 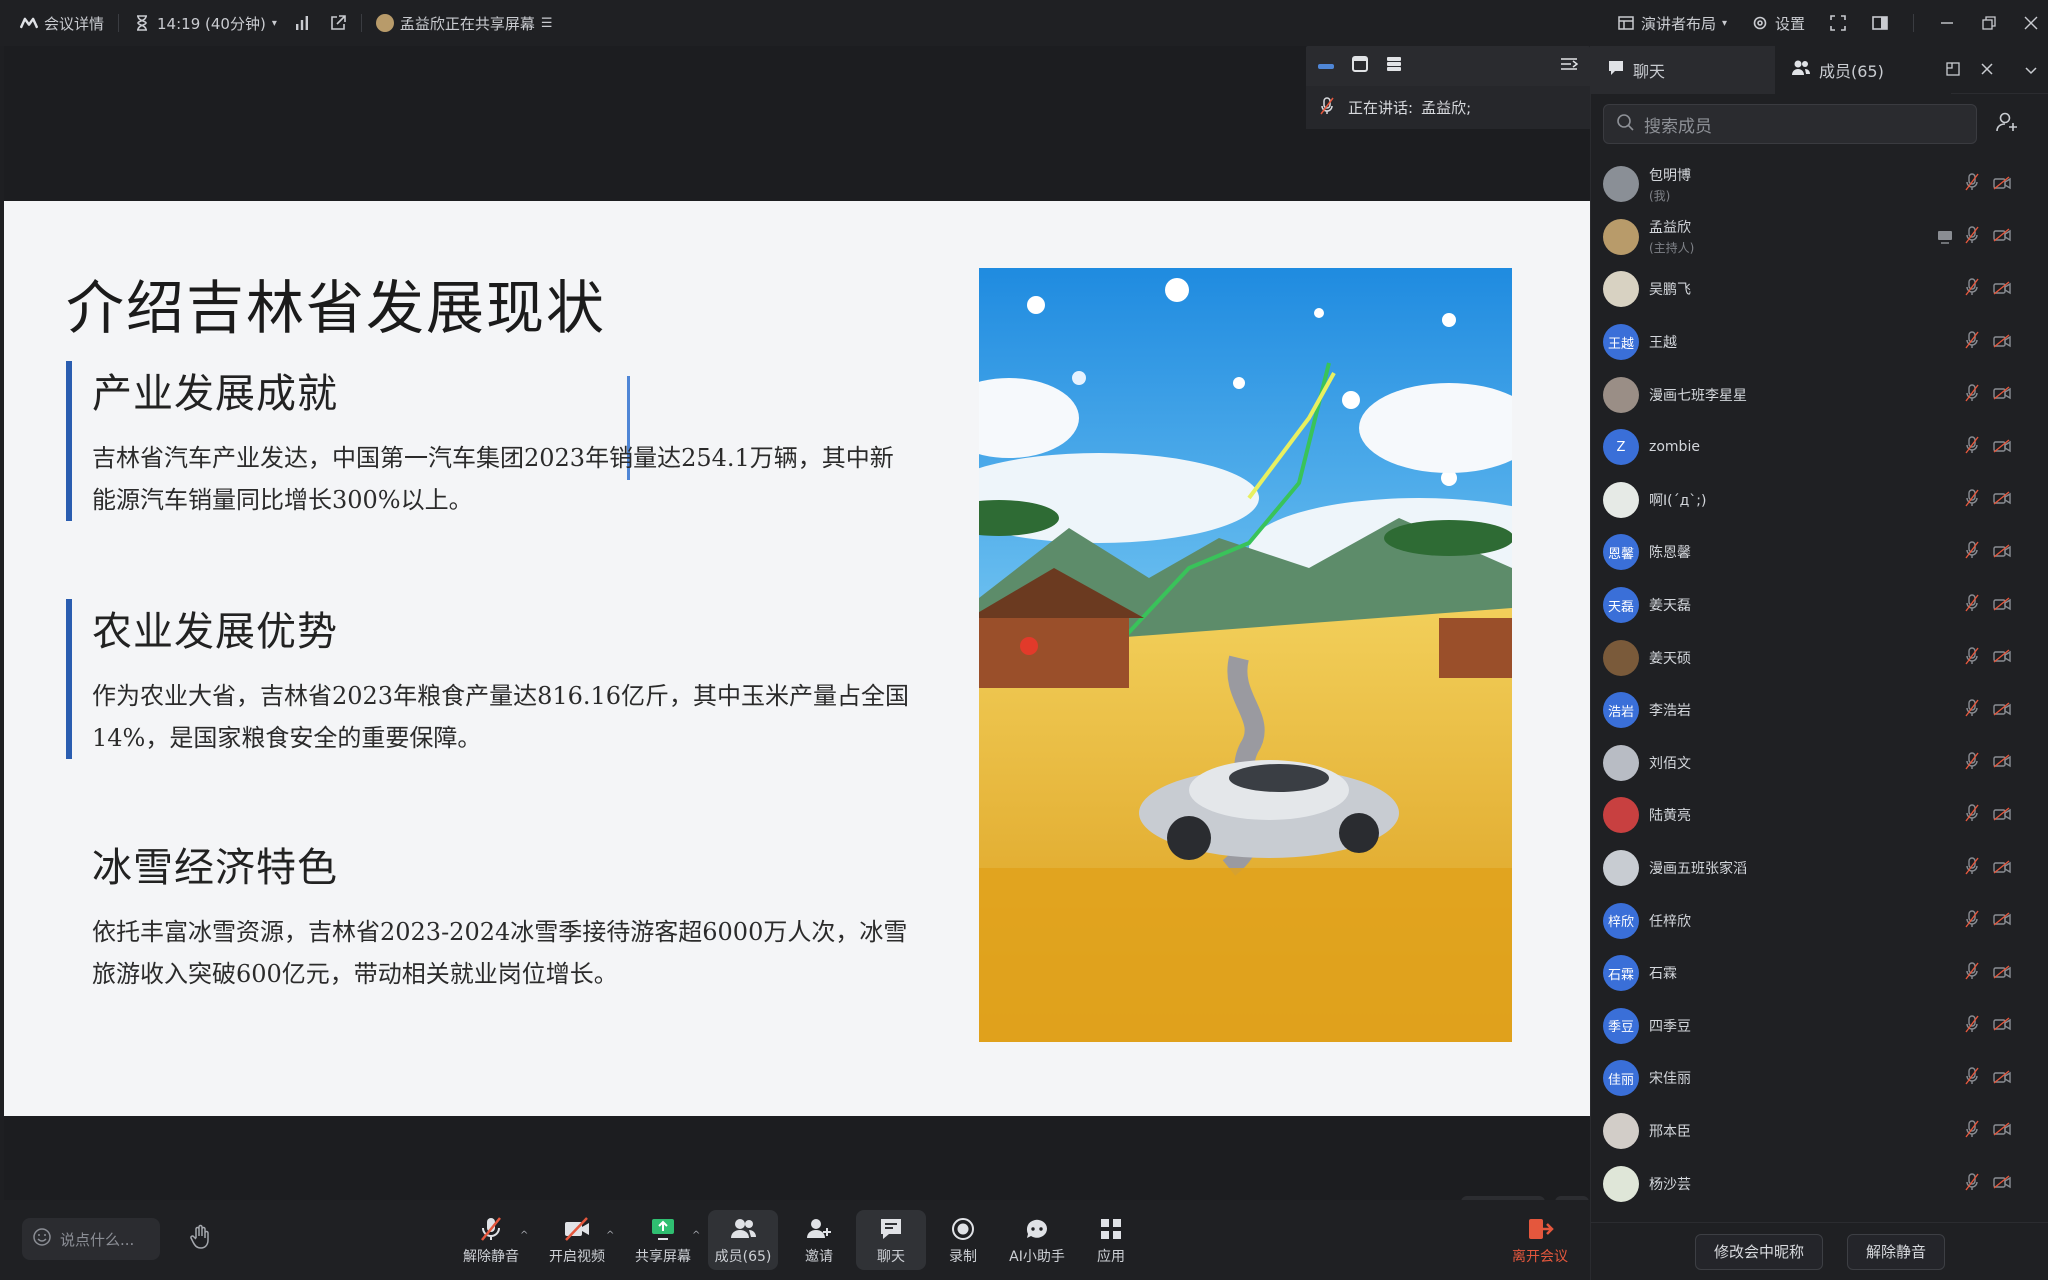 What do you see at coordinates (1838, 23) in the screenshot?
I see `fullscreen-icon` at bounding box center [1838, 23].